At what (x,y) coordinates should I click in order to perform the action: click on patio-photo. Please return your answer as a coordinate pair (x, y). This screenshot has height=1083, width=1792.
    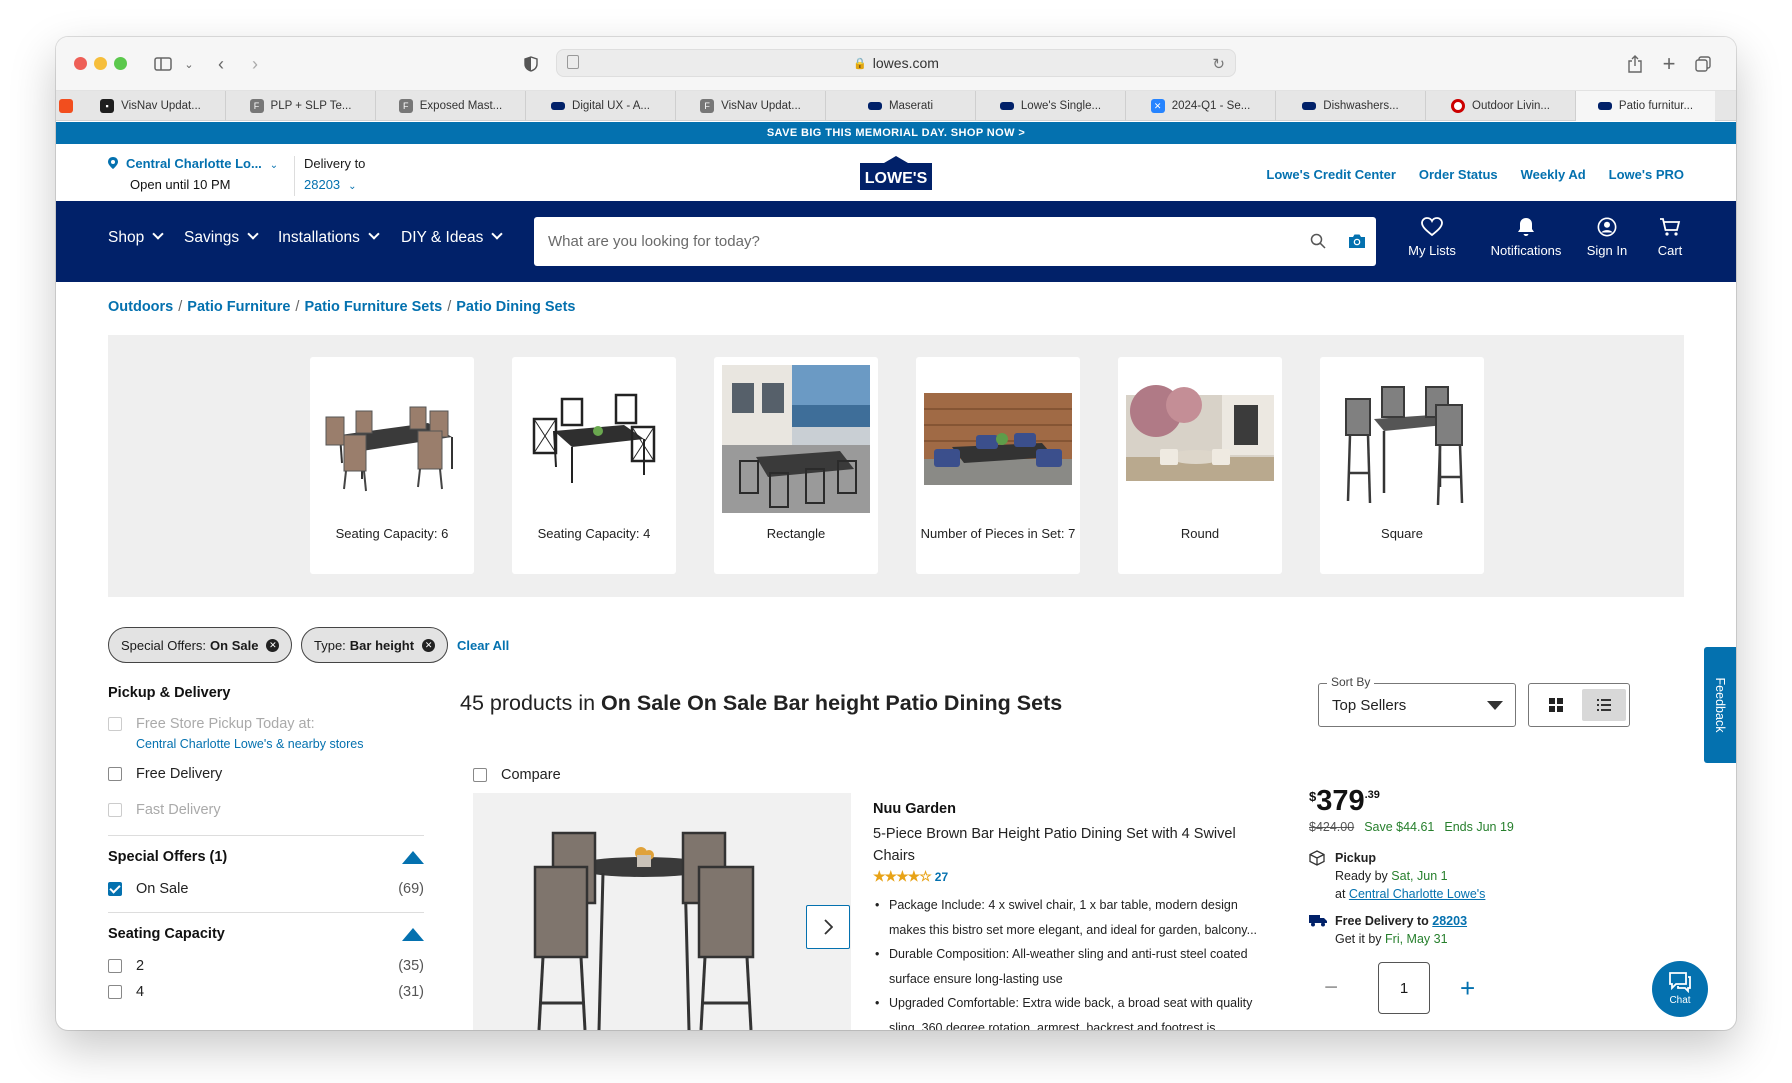
    Looking at the image, I should click on (1200, 433).